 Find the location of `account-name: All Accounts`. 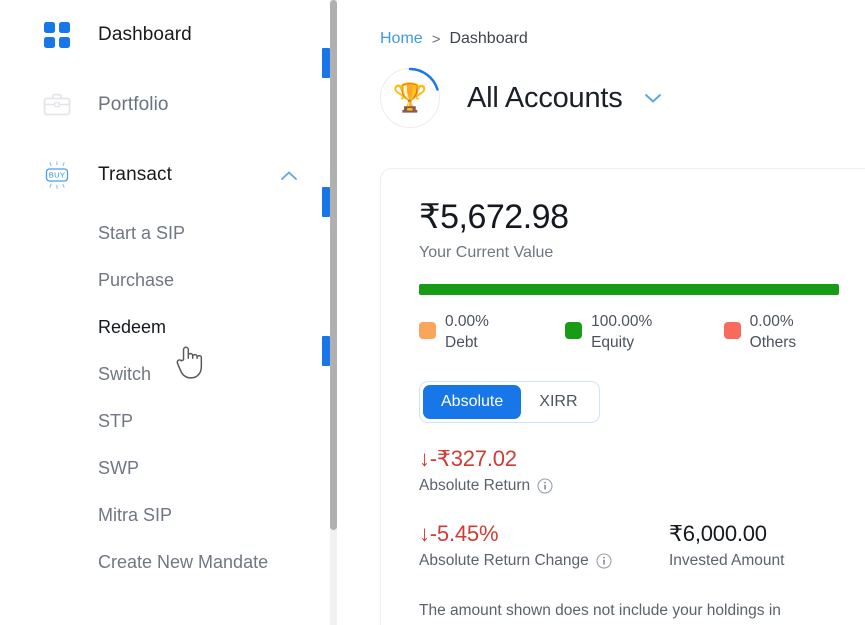

account-name: All Accounts is located at coordinates (545, 97).